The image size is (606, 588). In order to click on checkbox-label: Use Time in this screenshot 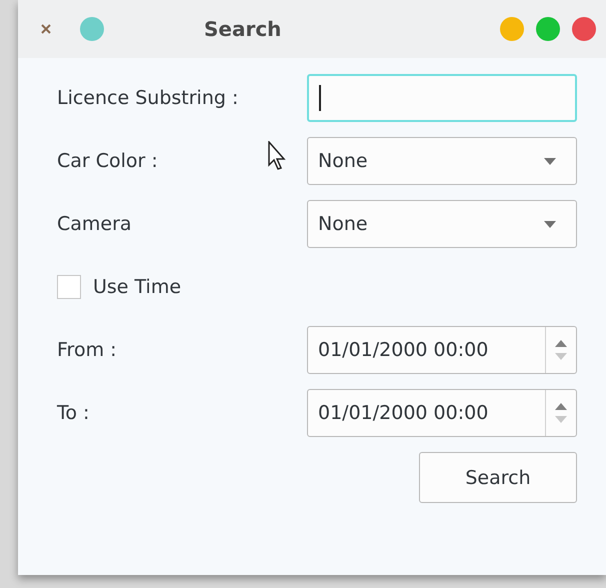, I will do `click(137, 287)`.